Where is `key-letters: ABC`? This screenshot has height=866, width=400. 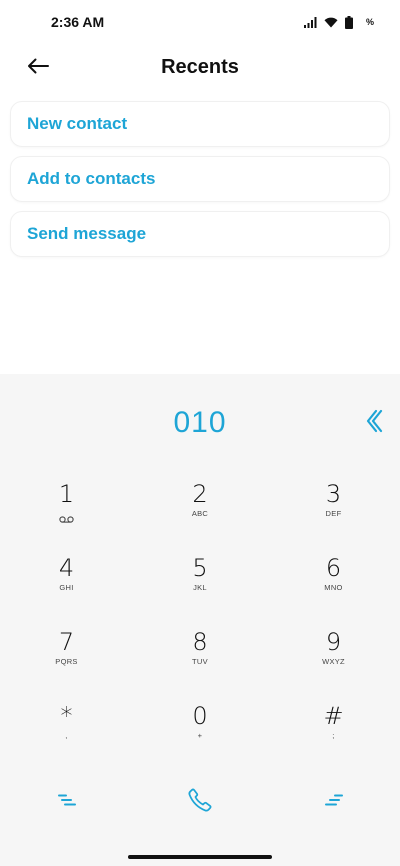
key-letters: ABC is located at coordinates (200, 513).